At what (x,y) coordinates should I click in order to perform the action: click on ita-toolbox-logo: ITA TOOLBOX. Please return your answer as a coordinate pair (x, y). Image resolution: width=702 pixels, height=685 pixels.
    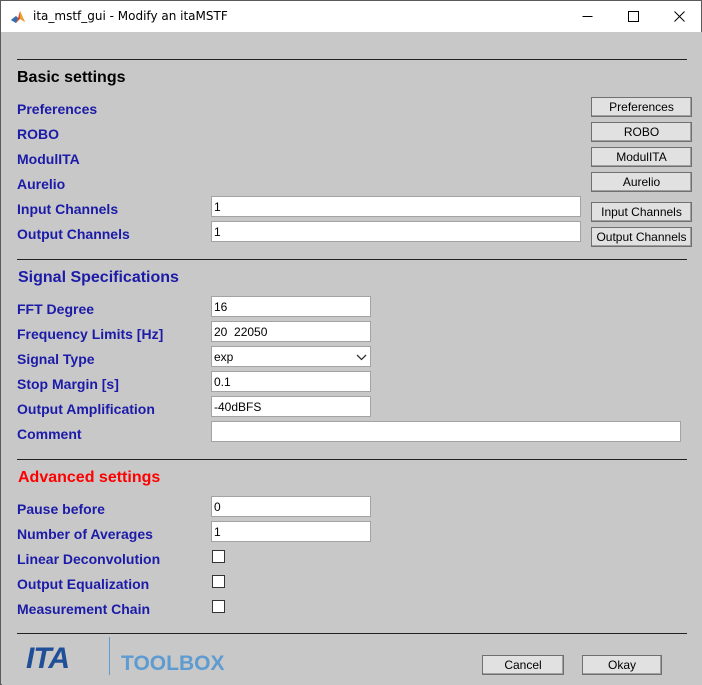
    Looking at the image, I should click on (126, 658).